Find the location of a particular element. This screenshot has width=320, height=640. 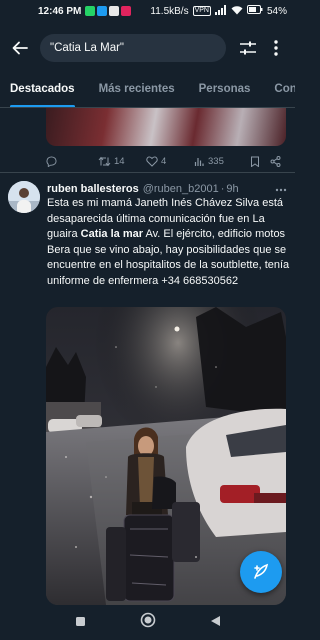

views-count: 335 is located at coordinates (216, 161).